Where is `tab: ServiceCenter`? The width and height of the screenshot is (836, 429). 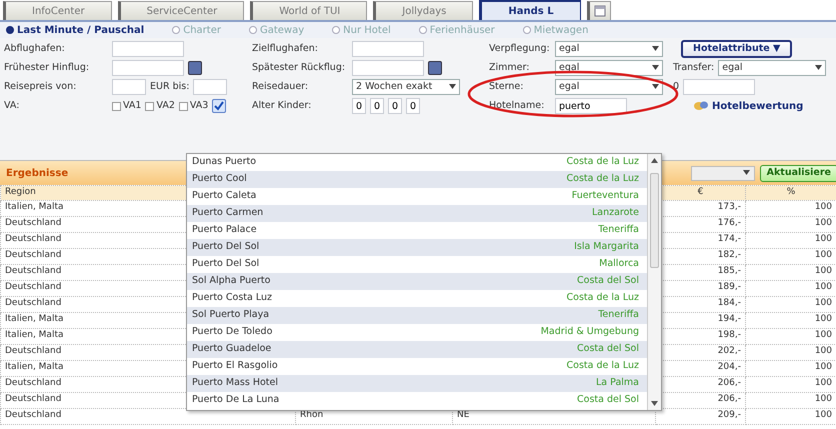 tab: ServiceCenter is located at coordinates (181, 10).